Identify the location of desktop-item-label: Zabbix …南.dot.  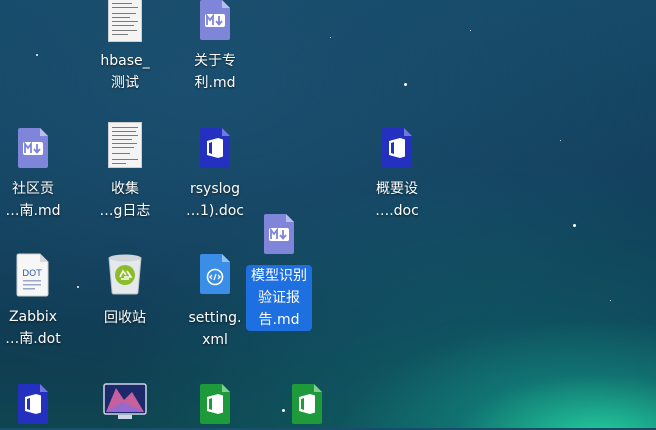
(33, 328).